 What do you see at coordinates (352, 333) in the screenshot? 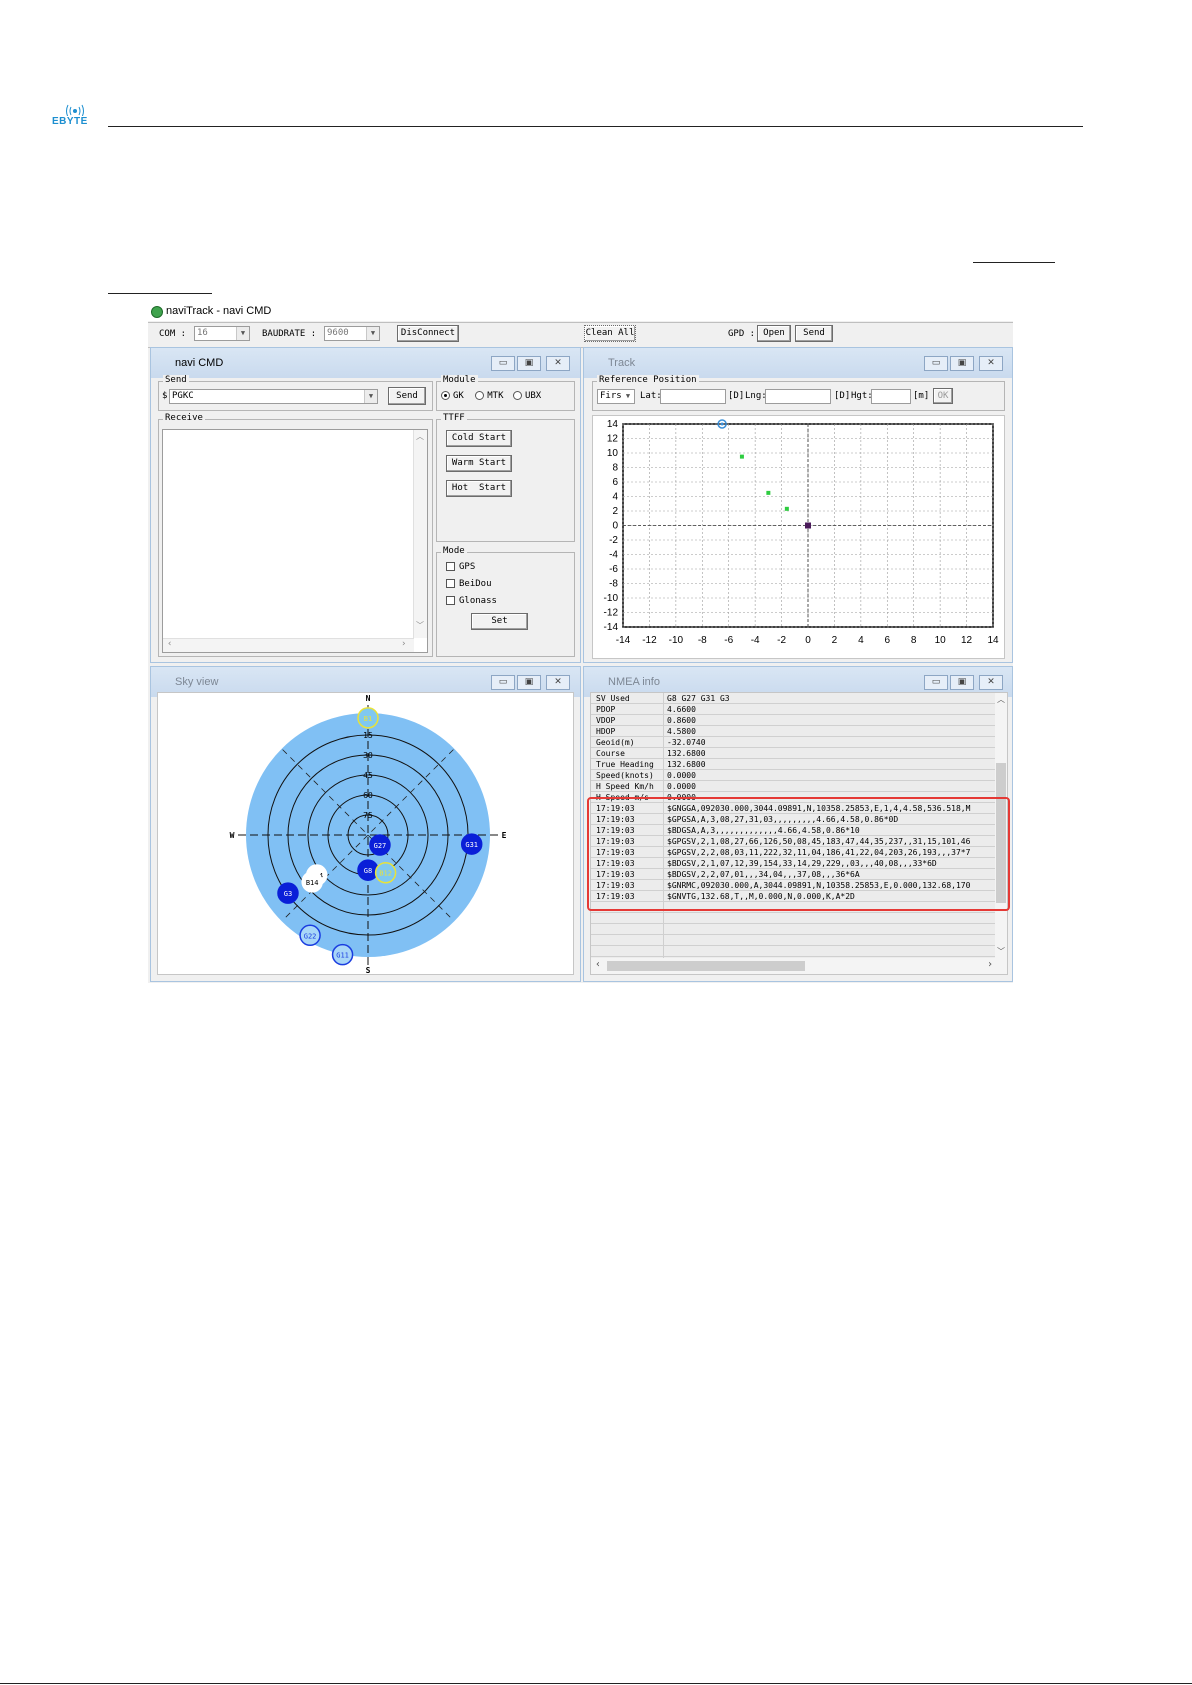
I see `baudrate-select: 9600 ▼` at bounding box center [352, 333].